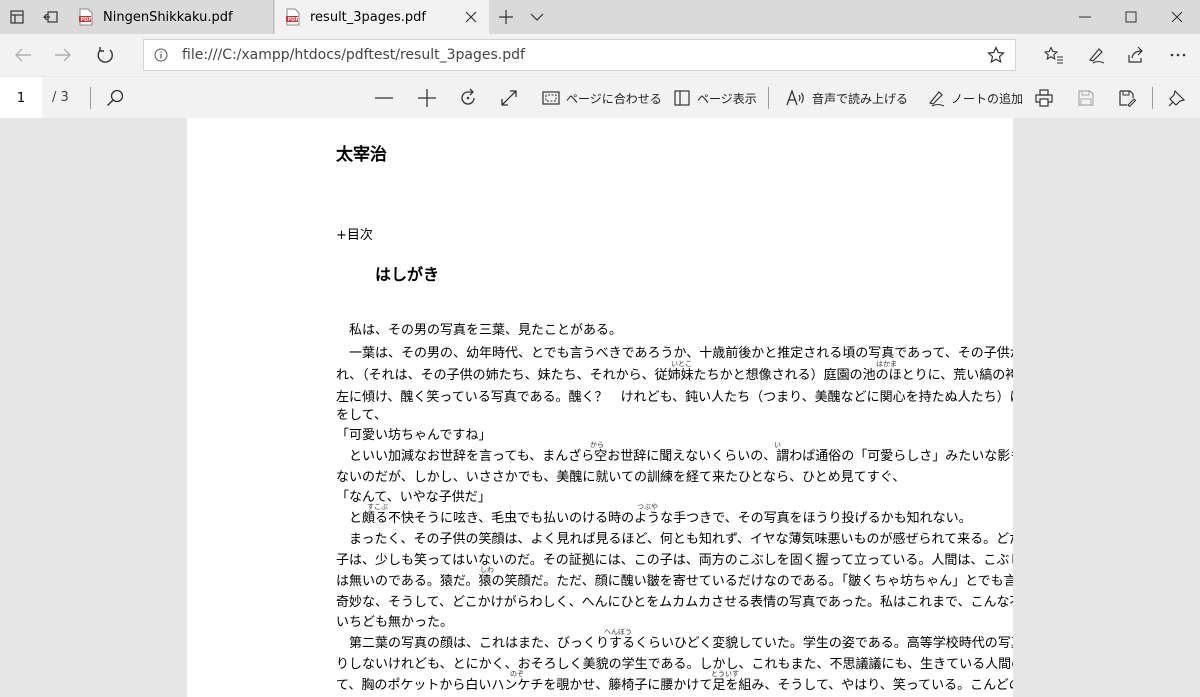 The image size is (1200, 697). I want to click on tab-label: result_3pages.pdf, so click(368, 17).